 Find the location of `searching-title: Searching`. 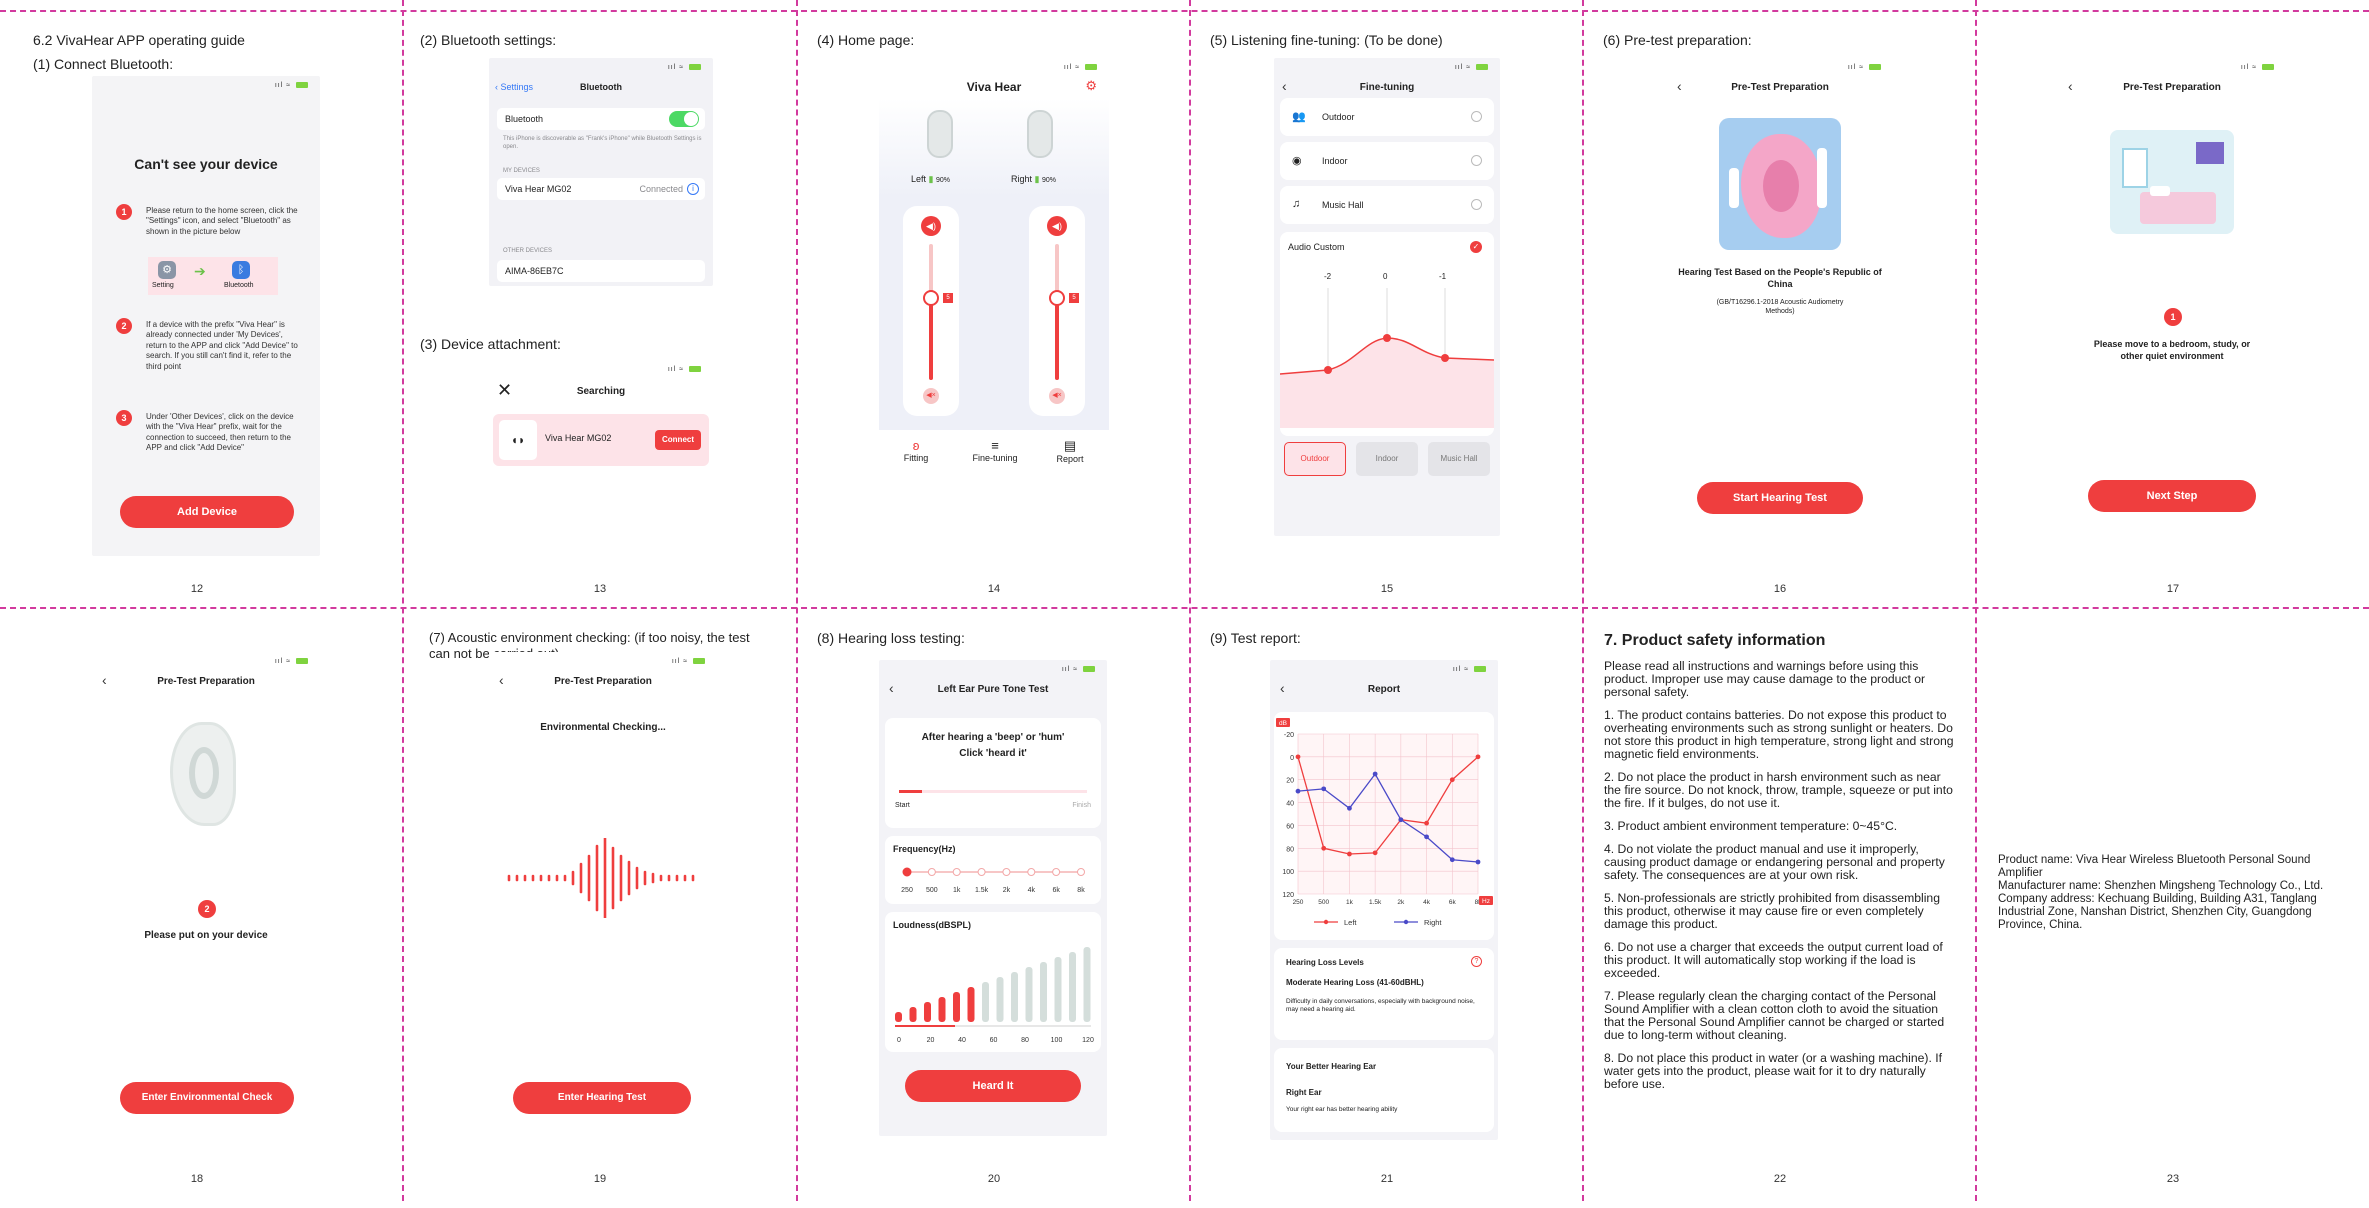

searching-title: Searching is located at coordinates (601, 391).